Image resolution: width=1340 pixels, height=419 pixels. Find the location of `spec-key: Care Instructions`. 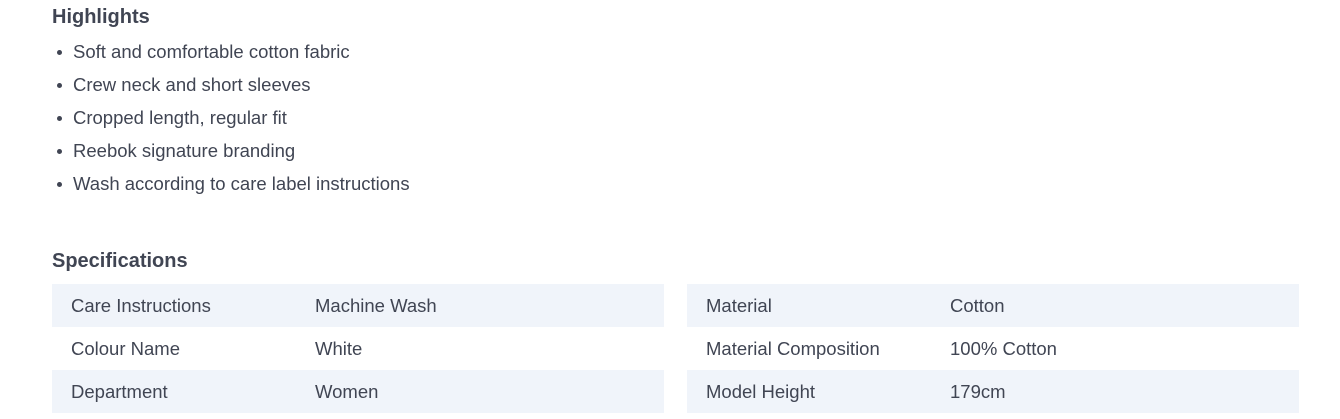

spec-key: Care Instructions is located at coordinates (141, 305).